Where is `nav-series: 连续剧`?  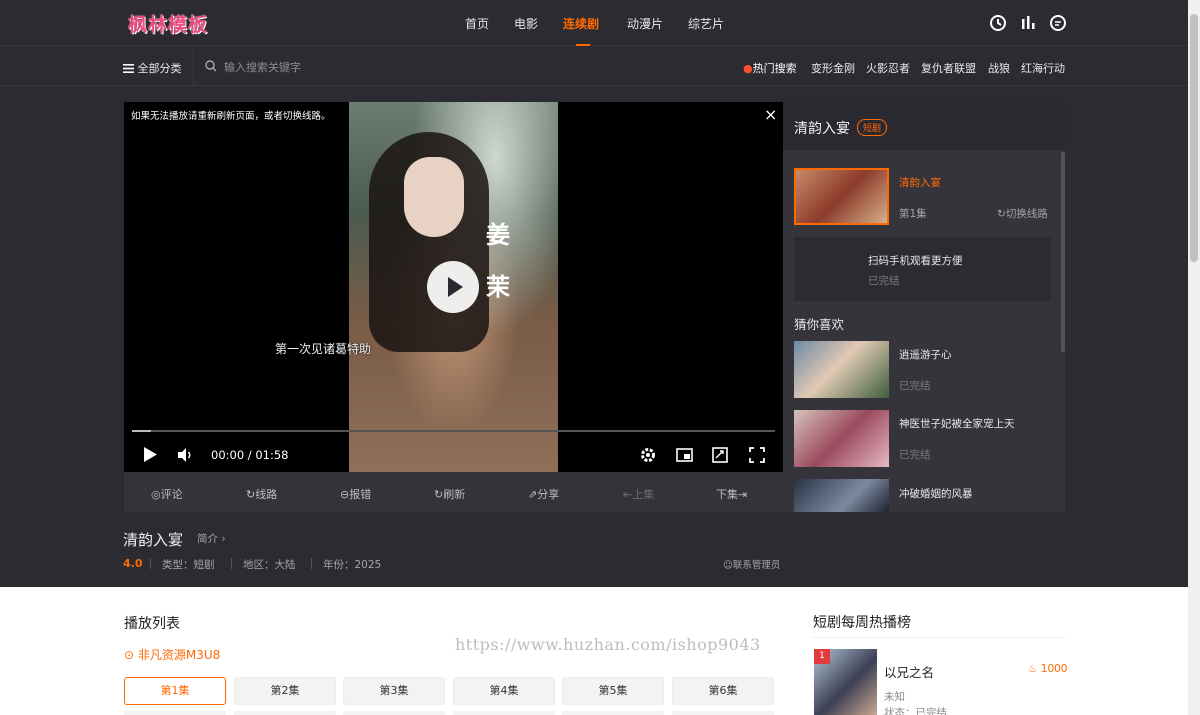
nav-series: 连续剧 is located at coordinates (581, 23).